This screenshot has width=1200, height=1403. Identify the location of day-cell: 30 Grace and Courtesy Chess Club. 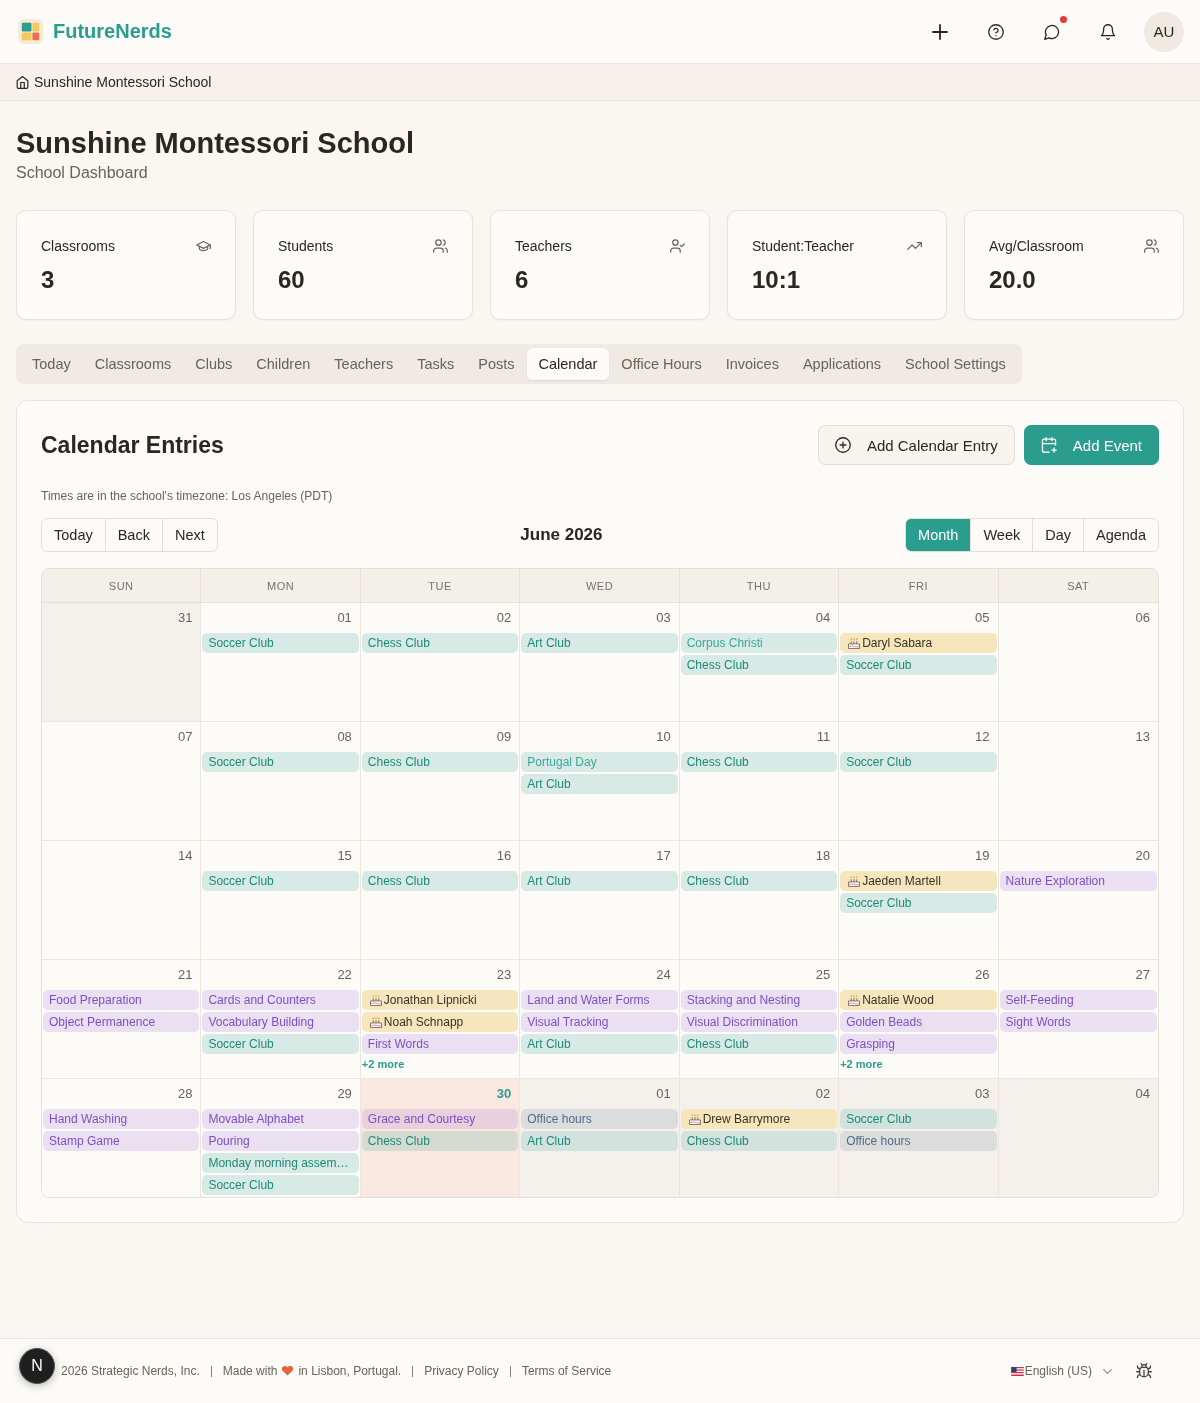
(440, 1138).